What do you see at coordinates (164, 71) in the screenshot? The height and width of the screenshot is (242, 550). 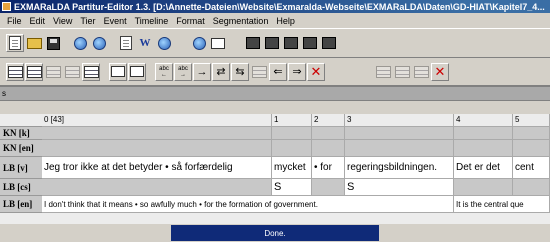 I see `abc-left-button: abc ←` at bounding box center [164, 71].